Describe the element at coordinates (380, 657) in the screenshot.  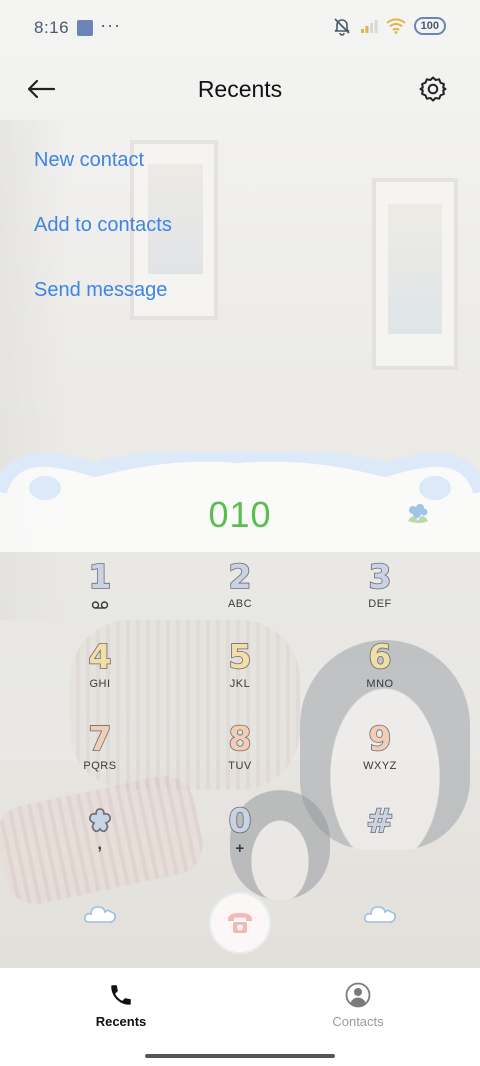
I see `key-digit: 6` at that location.